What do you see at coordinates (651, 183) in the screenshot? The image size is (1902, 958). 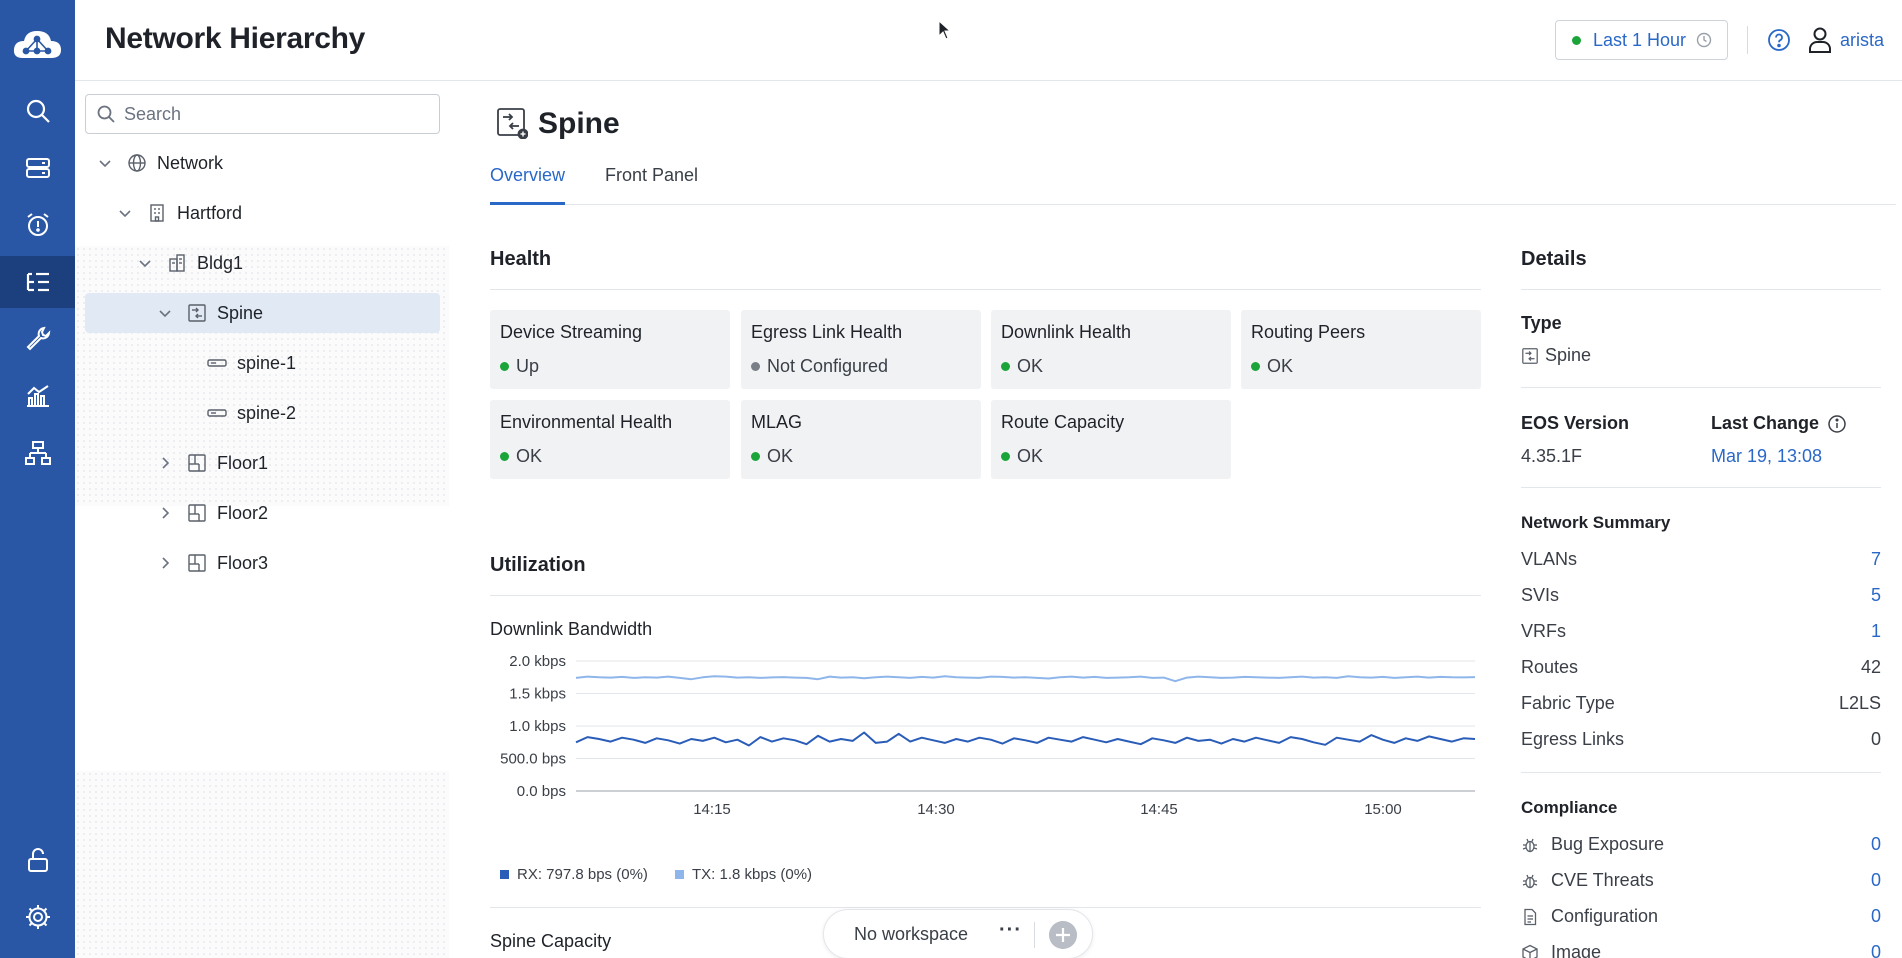 I see `tab-front-panel: Front Panel` at bounding box center [651, 183].